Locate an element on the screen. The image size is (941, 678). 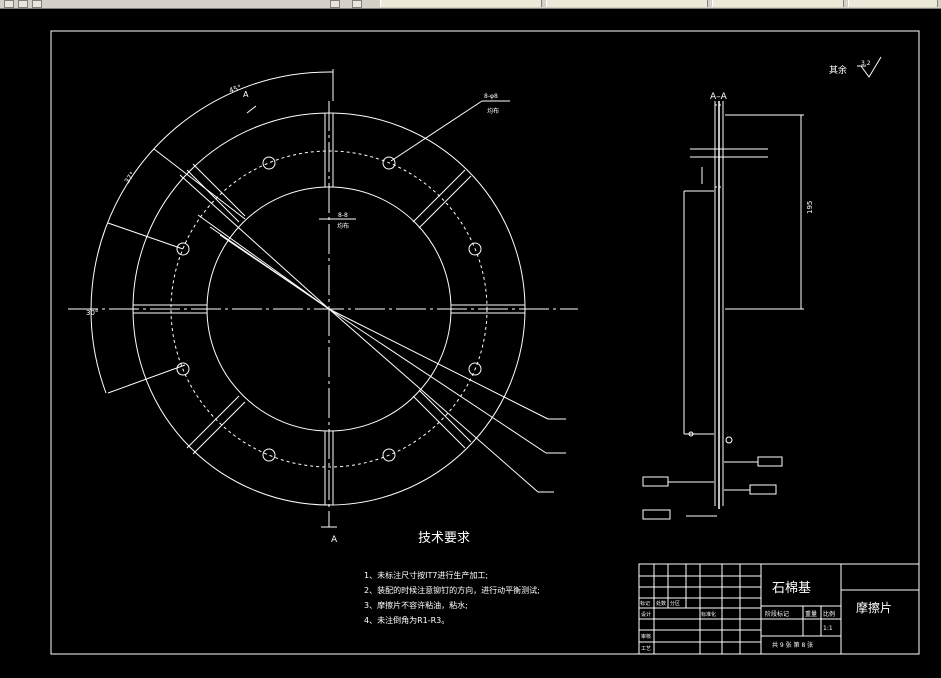
review-label: 审核 is located at coordinates (646, 636).